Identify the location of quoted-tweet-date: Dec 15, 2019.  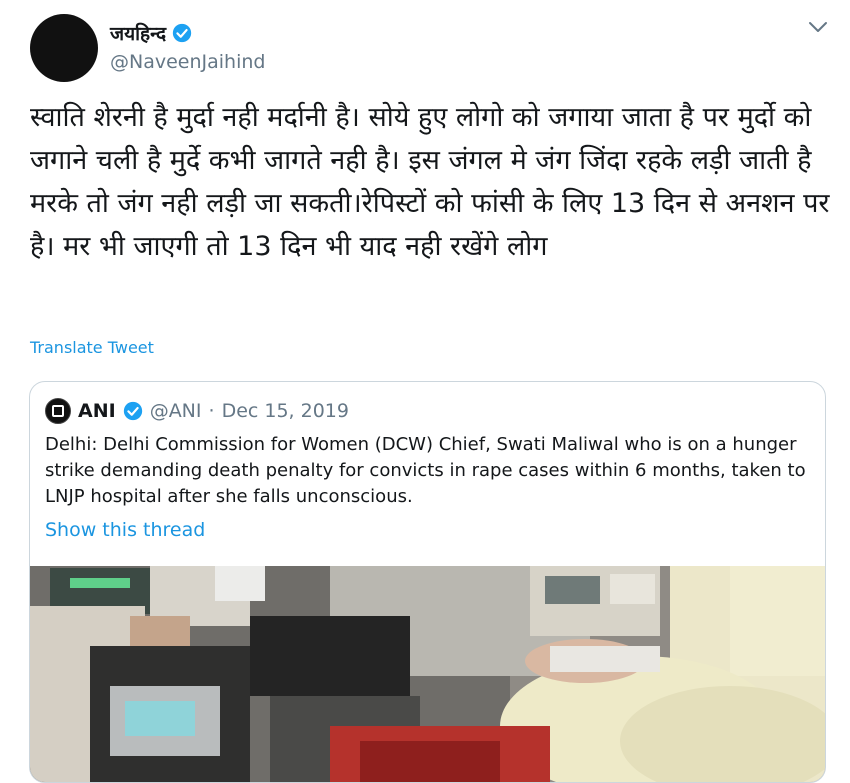
(285, 411).